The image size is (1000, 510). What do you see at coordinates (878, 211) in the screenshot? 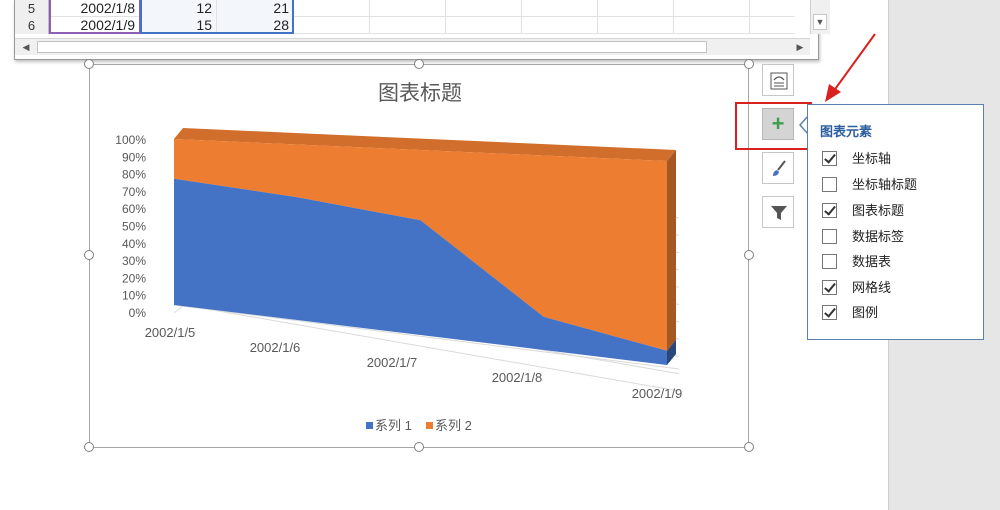
I see `option-label: 图表标题` at bounding box center [878, 211].